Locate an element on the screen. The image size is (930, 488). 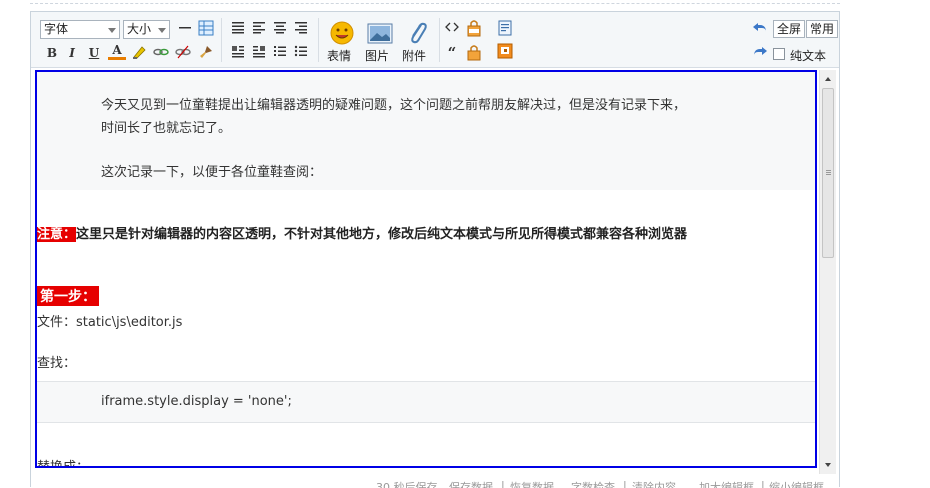
replace-label: 替换成： is located at coordinates (63, 464).